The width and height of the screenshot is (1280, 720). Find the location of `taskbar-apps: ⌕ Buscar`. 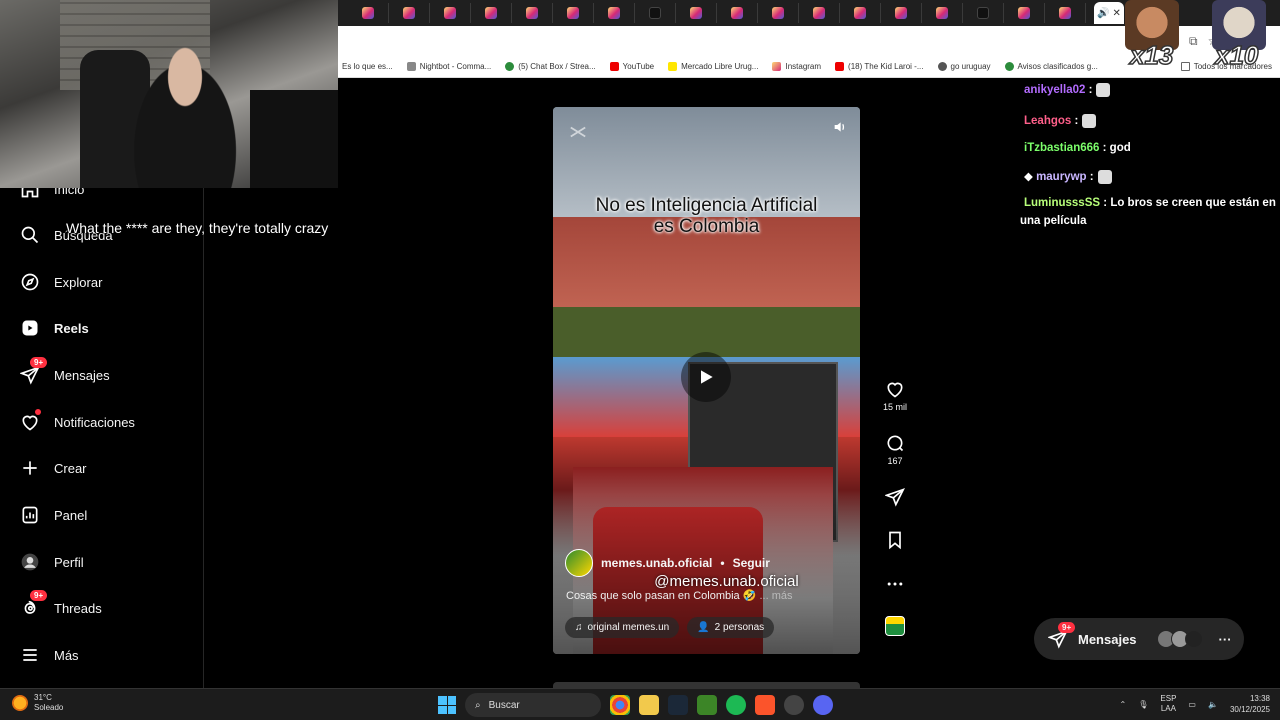

taskbar-apps: ⌕ Buscar is located at coordinates (635, 705).